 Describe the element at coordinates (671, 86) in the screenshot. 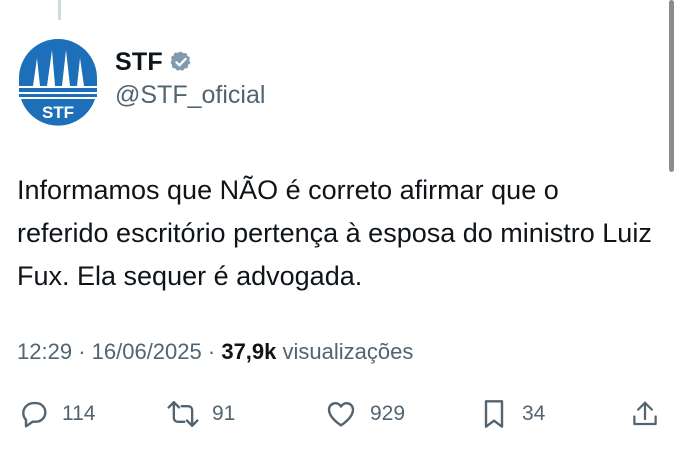

I see `scrollbar` at that location.